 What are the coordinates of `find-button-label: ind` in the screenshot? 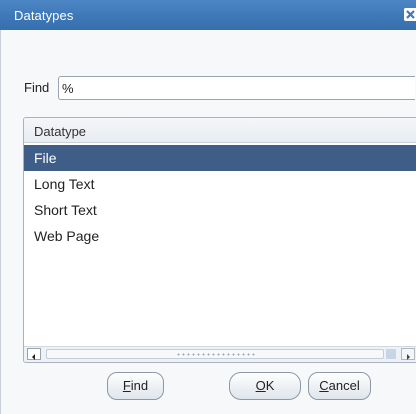 It's located at (139, 385).